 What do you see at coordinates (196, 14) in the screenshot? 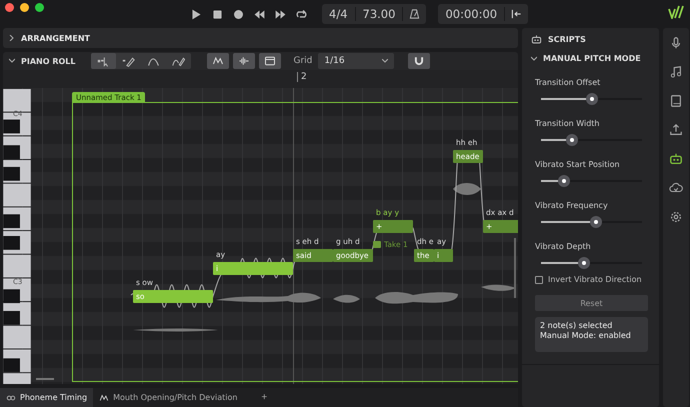
I see `play-icon` at bounding box center [196, 14].